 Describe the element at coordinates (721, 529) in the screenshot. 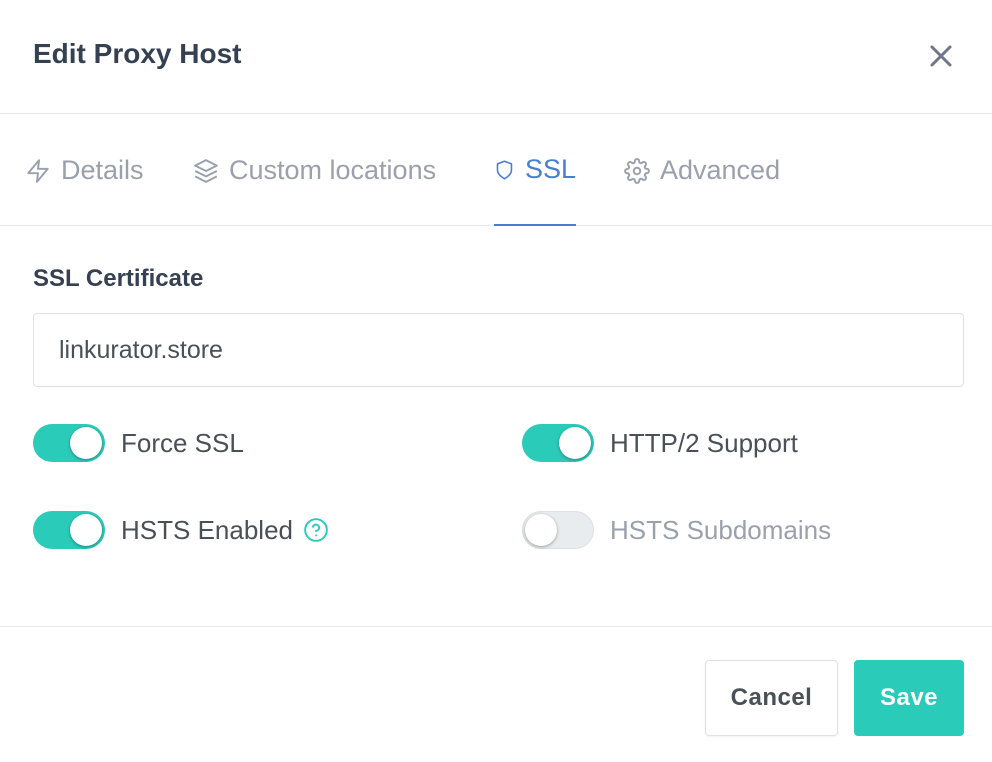

I see `hsts-subdomains-label: HSTS Subdomains` at that location.